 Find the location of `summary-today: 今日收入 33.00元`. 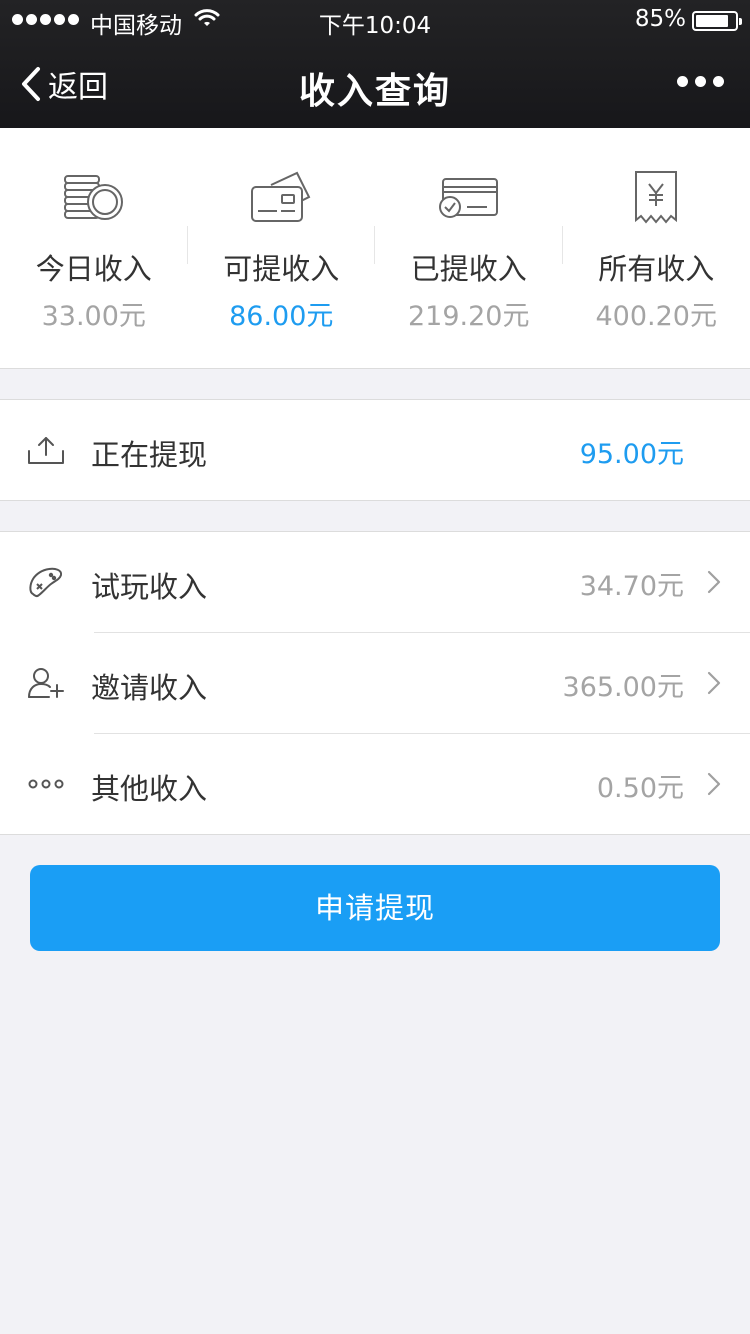

summary-today: 今日收入 33.00元 is located at coordinates (94, 248).